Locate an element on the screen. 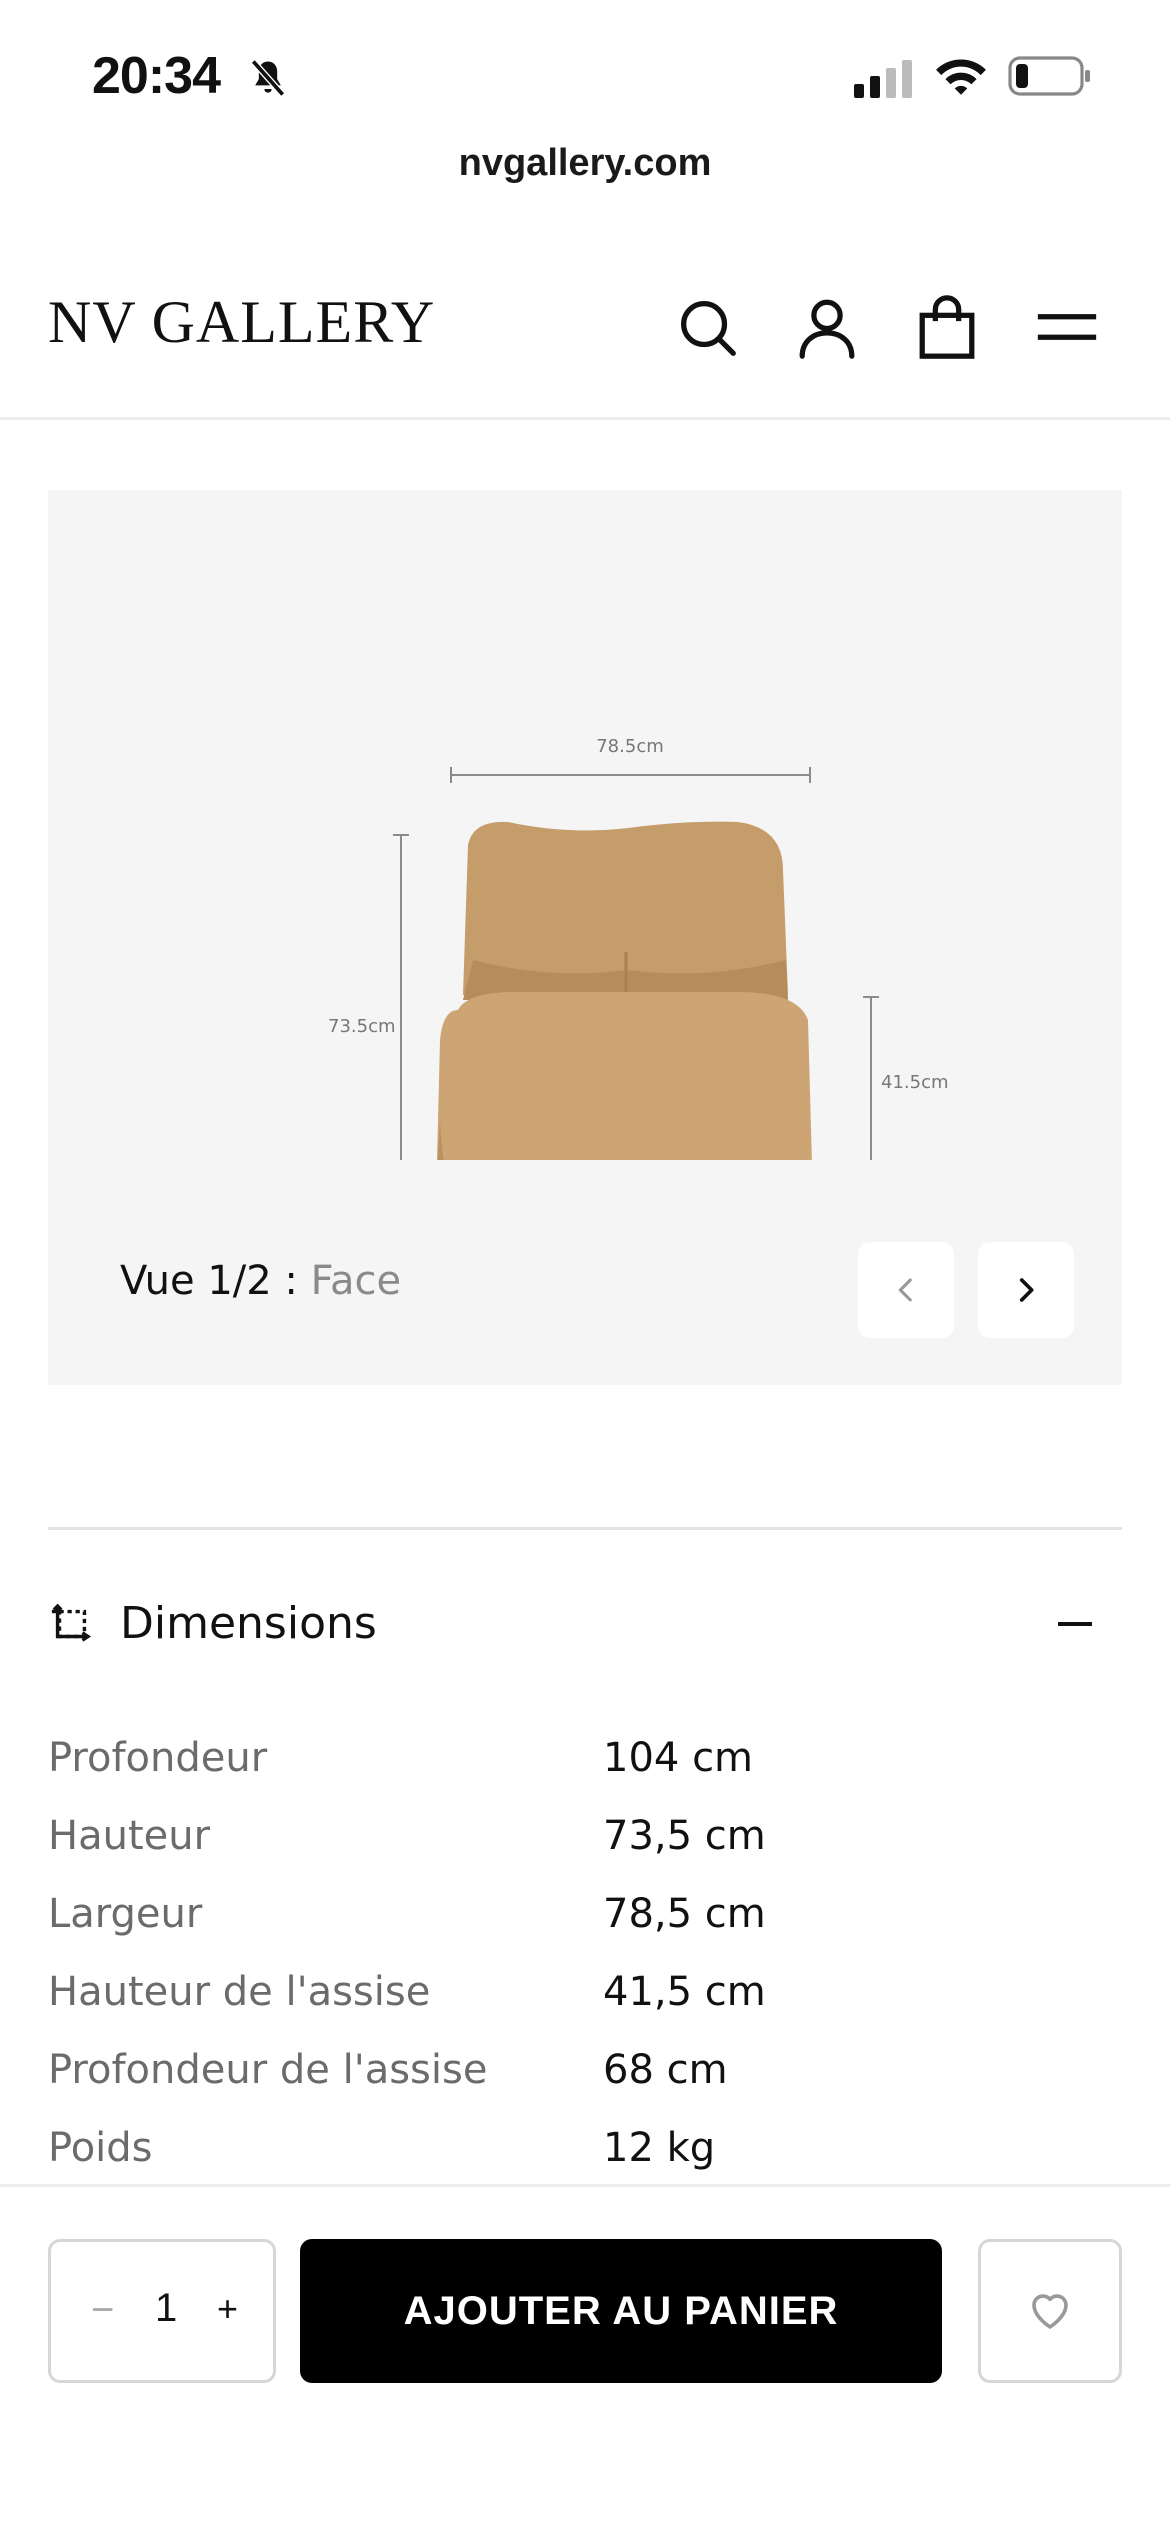 The width and height of the screenshot is (1170, 2532). increment-button: + is located at coordinates (227, 2309).